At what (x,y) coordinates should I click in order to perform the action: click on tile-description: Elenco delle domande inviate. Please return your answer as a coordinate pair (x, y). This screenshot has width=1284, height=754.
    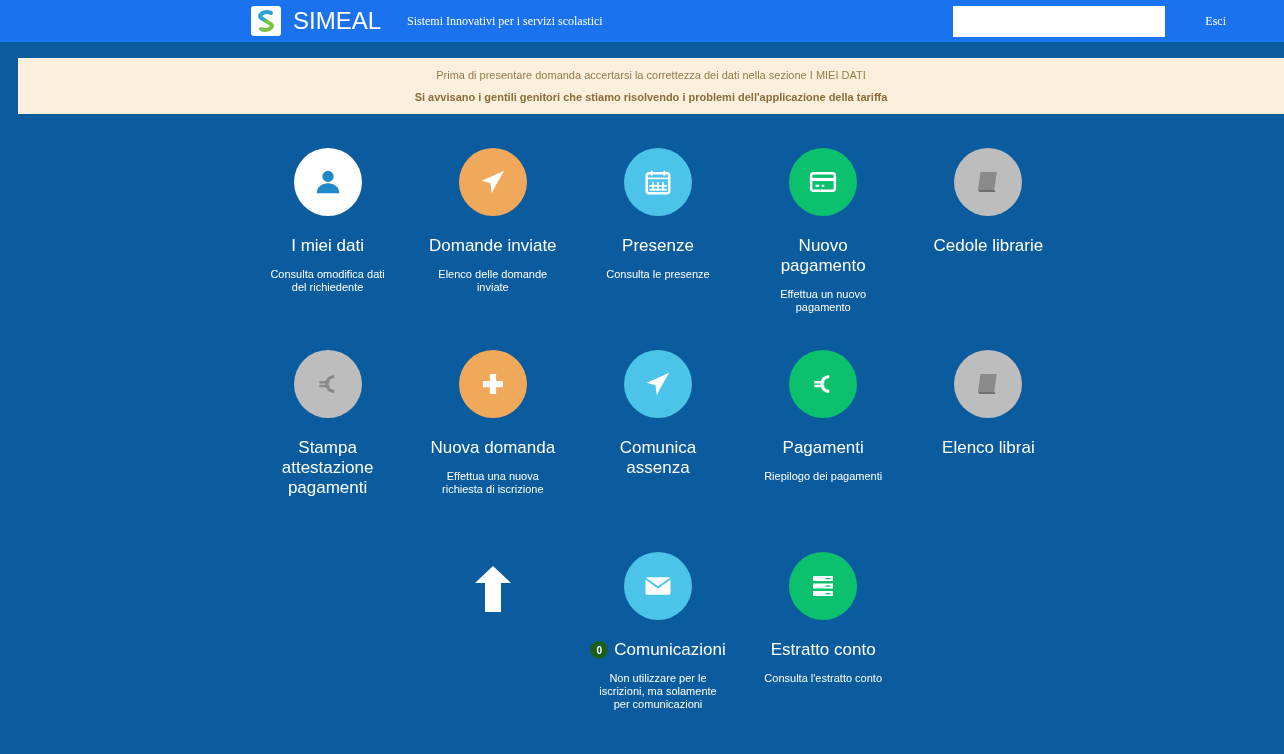
    Looking at the image, I should click on (493, 281).